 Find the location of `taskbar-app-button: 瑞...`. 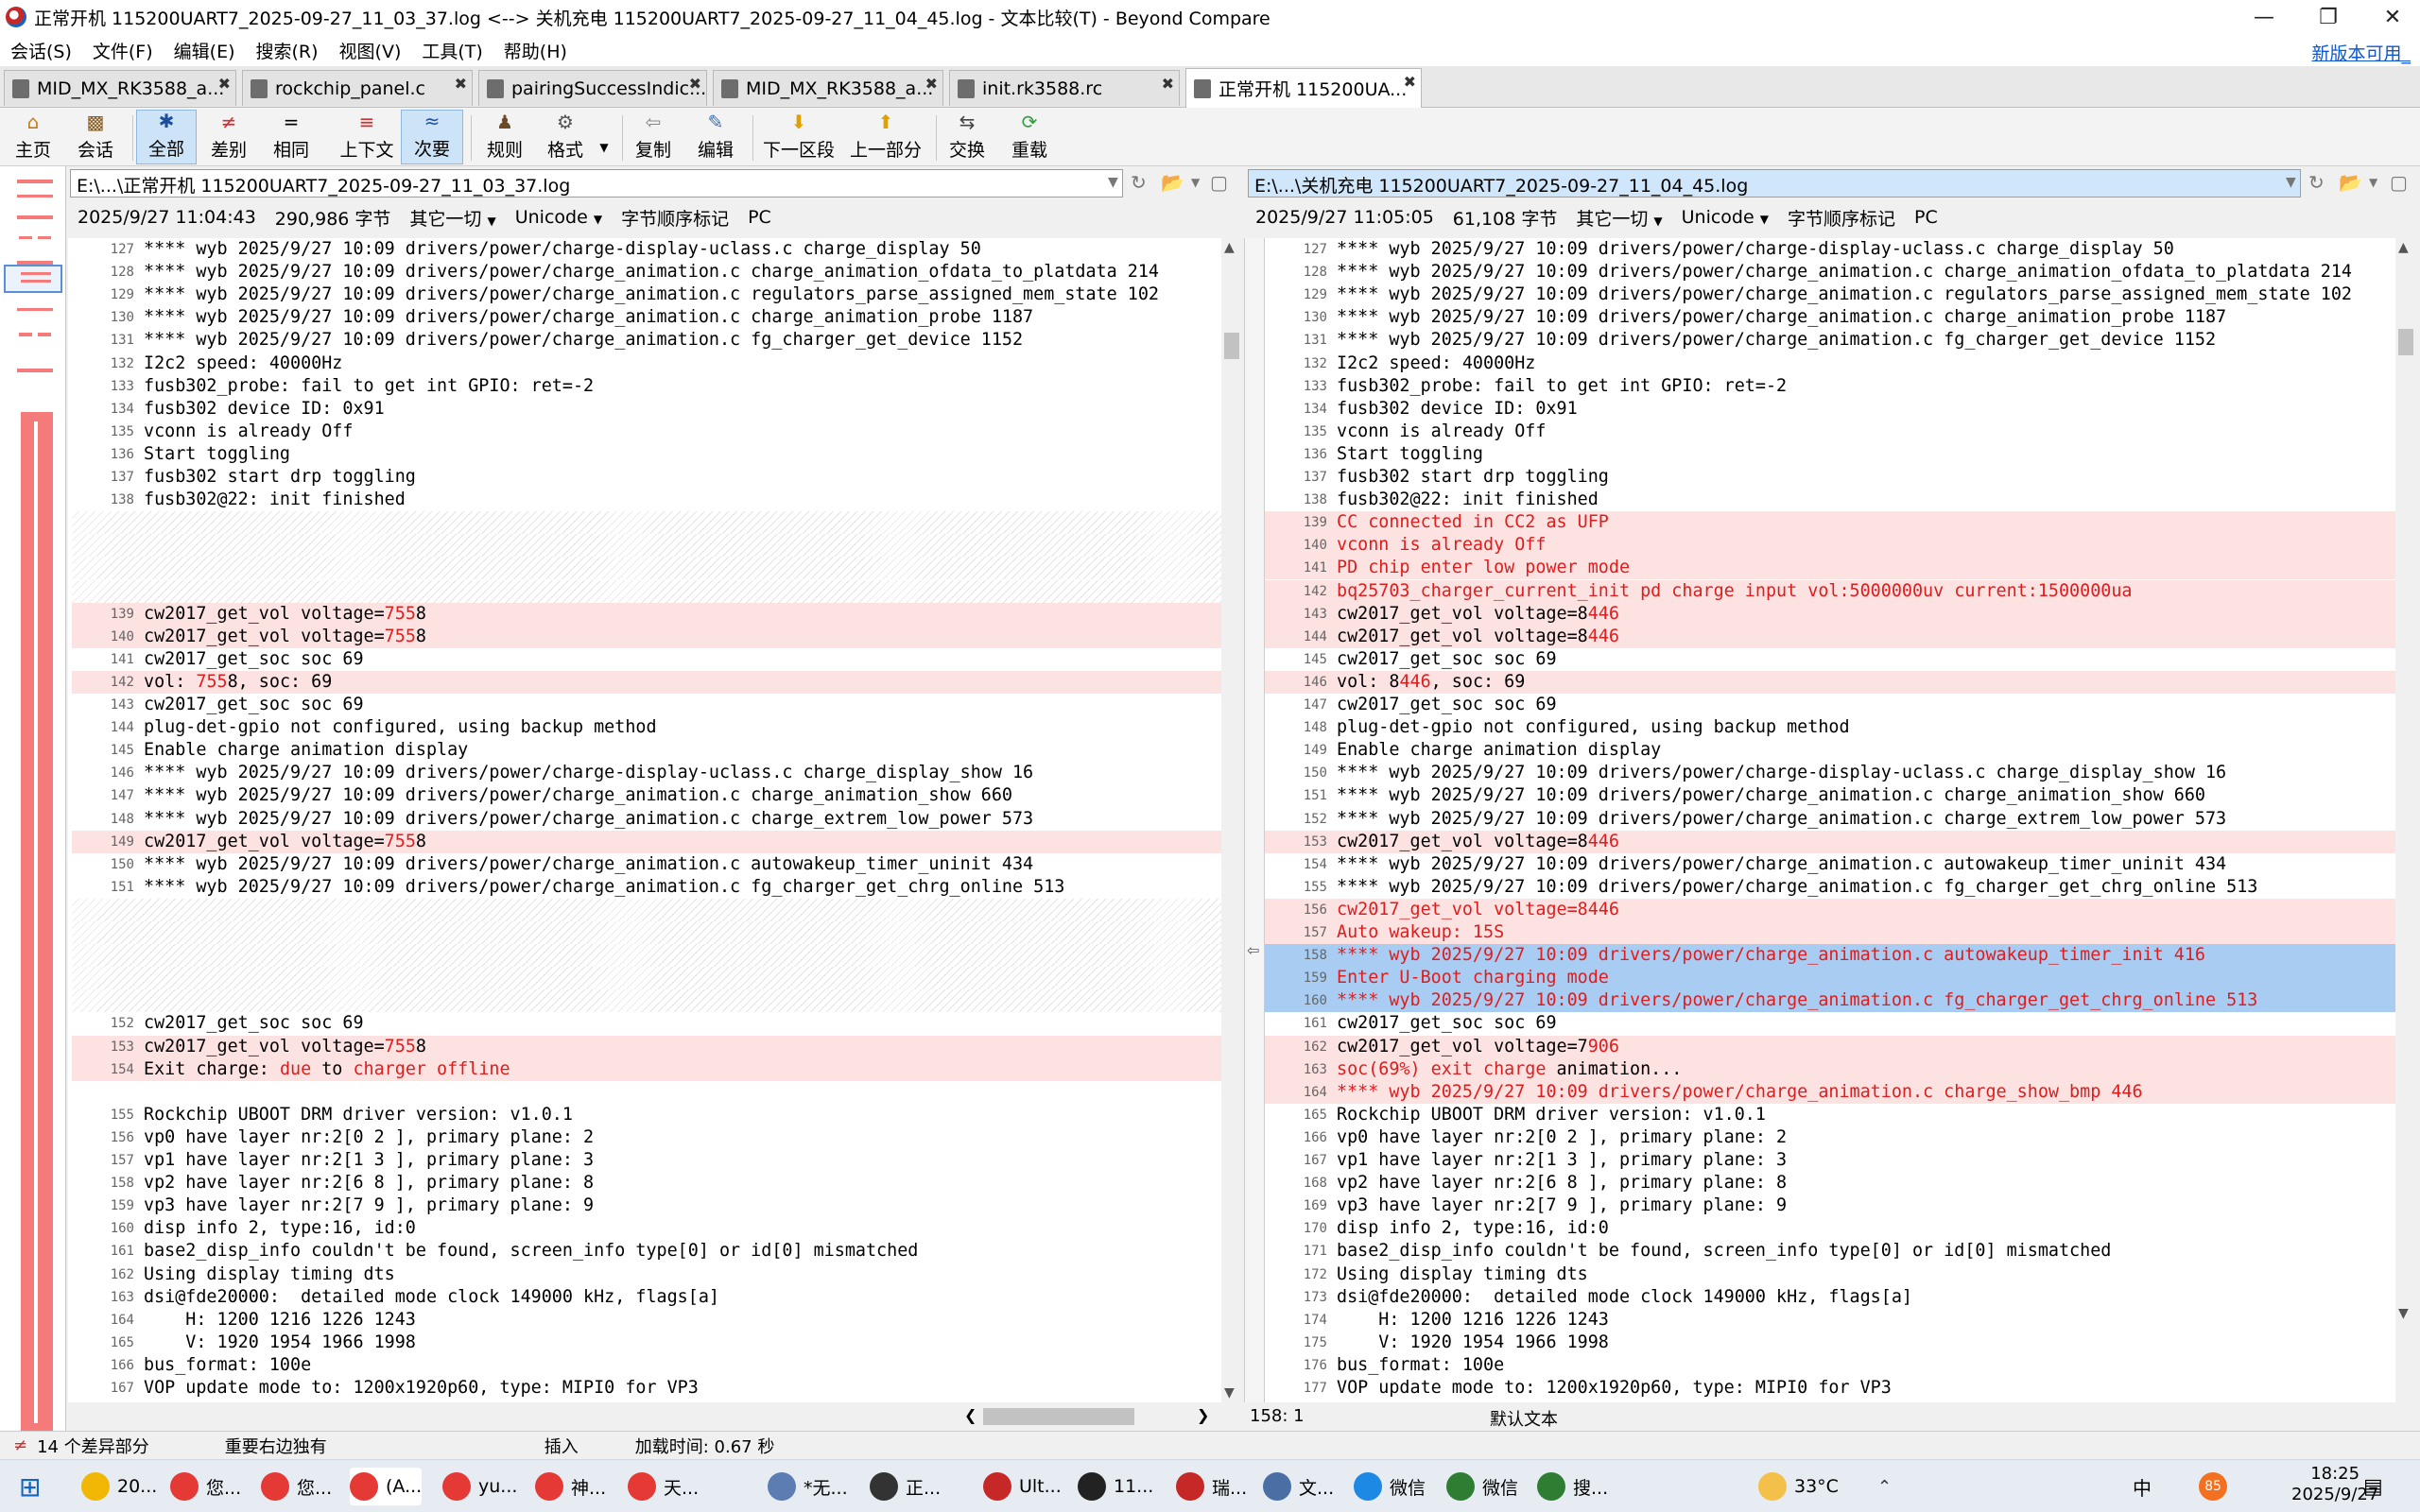

taskbar-app-button: 瑞... is located at coordinates (1211, 1486).